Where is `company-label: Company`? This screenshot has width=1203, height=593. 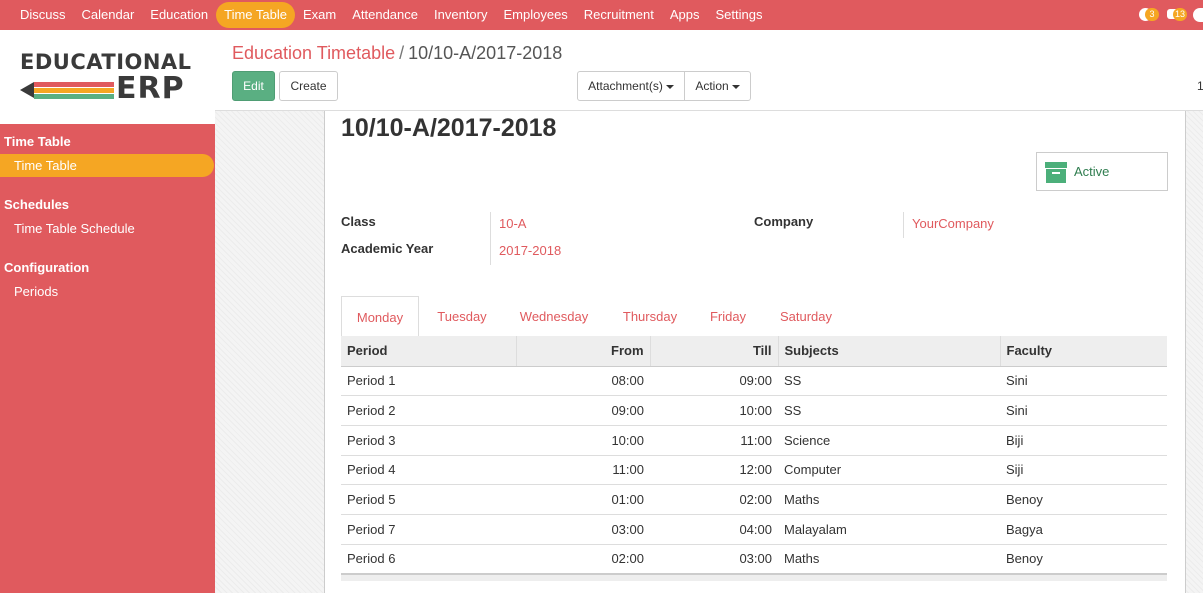 company-label: Company is located at coordinates (784, 221).